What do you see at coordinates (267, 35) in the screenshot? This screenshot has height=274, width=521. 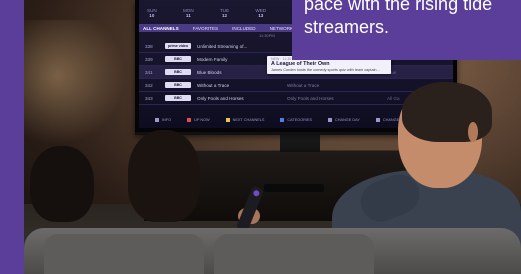 I see `time-slot: 11:30PM` at bounding box center [267, 35].